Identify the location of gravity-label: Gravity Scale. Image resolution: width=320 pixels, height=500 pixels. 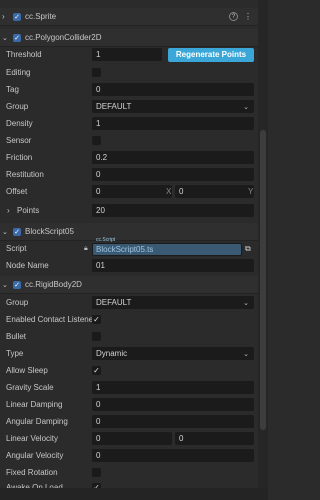
(30, 387).